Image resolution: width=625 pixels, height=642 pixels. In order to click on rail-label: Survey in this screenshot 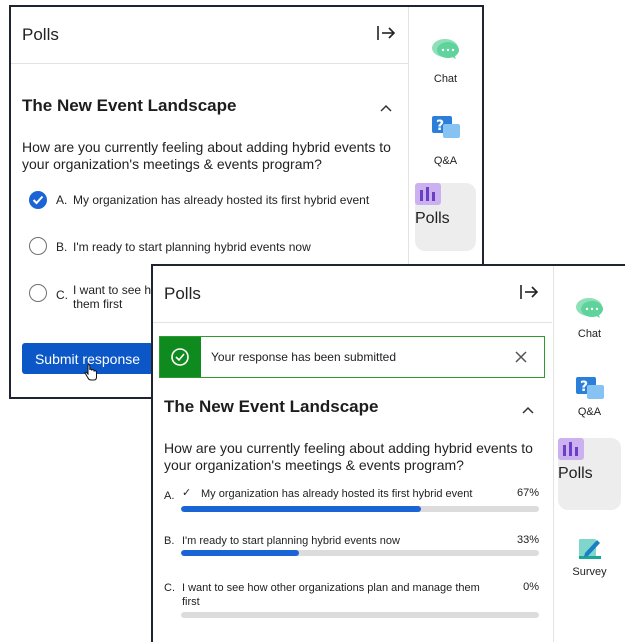, I will do `click(589, 572)`.